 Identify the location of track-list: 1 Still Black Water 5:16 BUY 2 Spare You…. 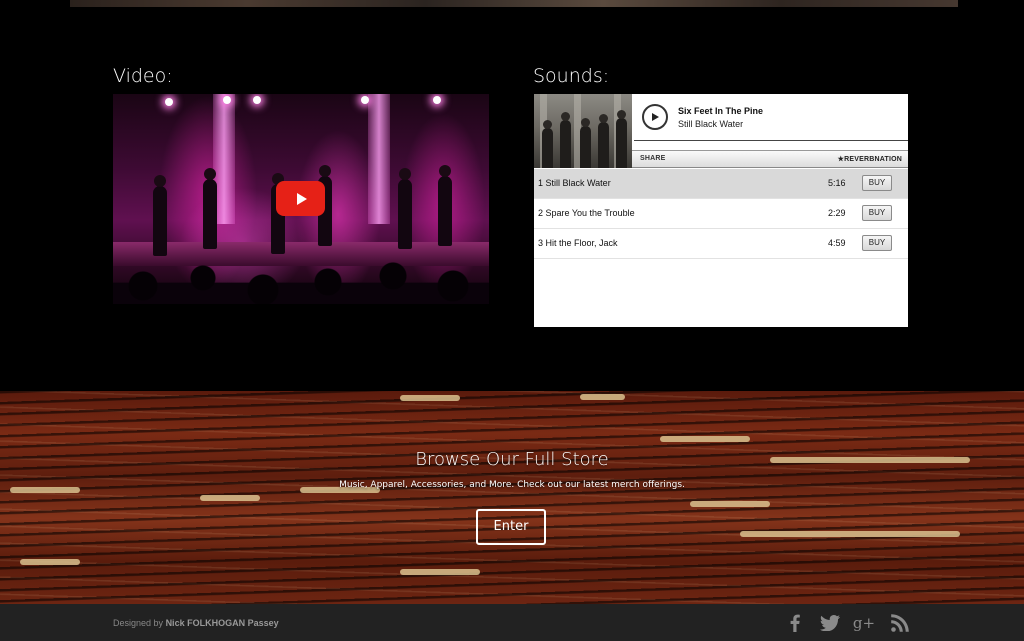
(721, 214).